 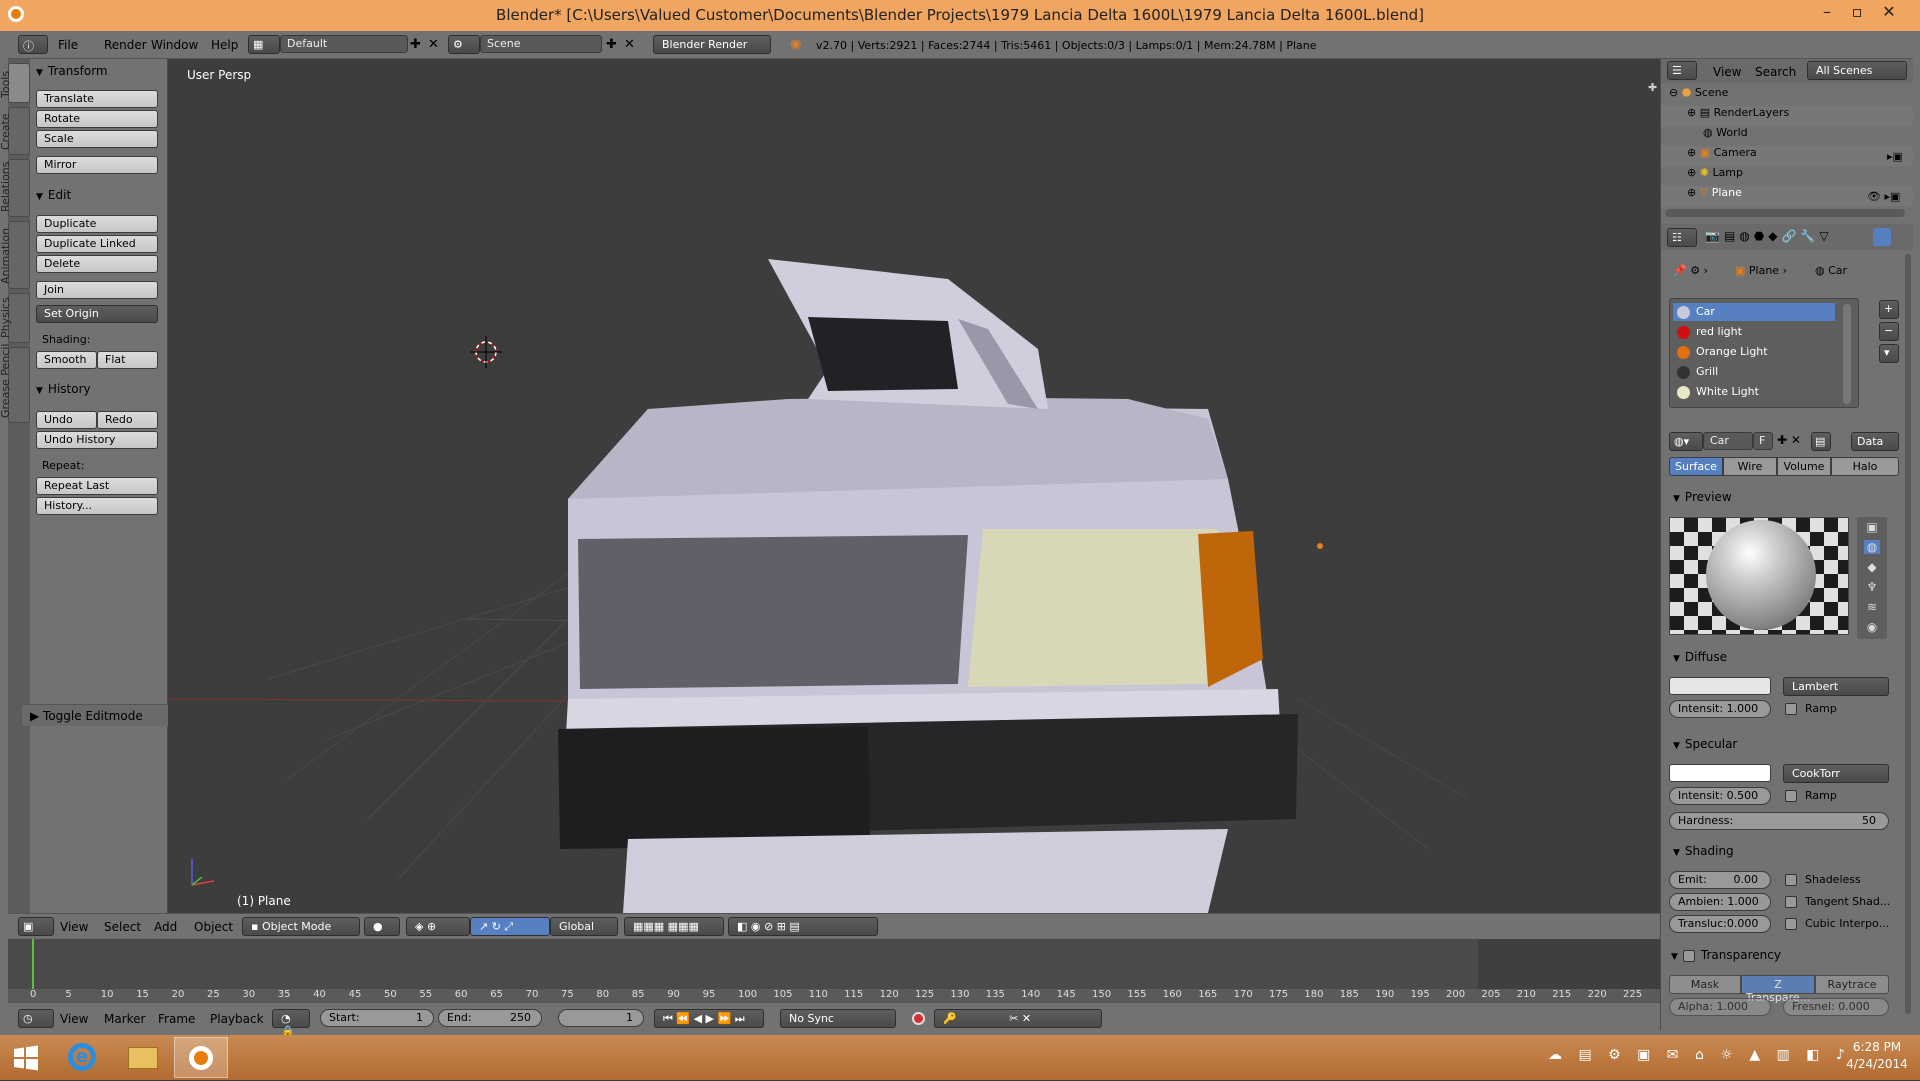 What do you see at coordinates (1787, 156) in the screenshot?
I see `outliner-item-camera: ⊕ ▣ Camera` at bounding box center [1787, 156].